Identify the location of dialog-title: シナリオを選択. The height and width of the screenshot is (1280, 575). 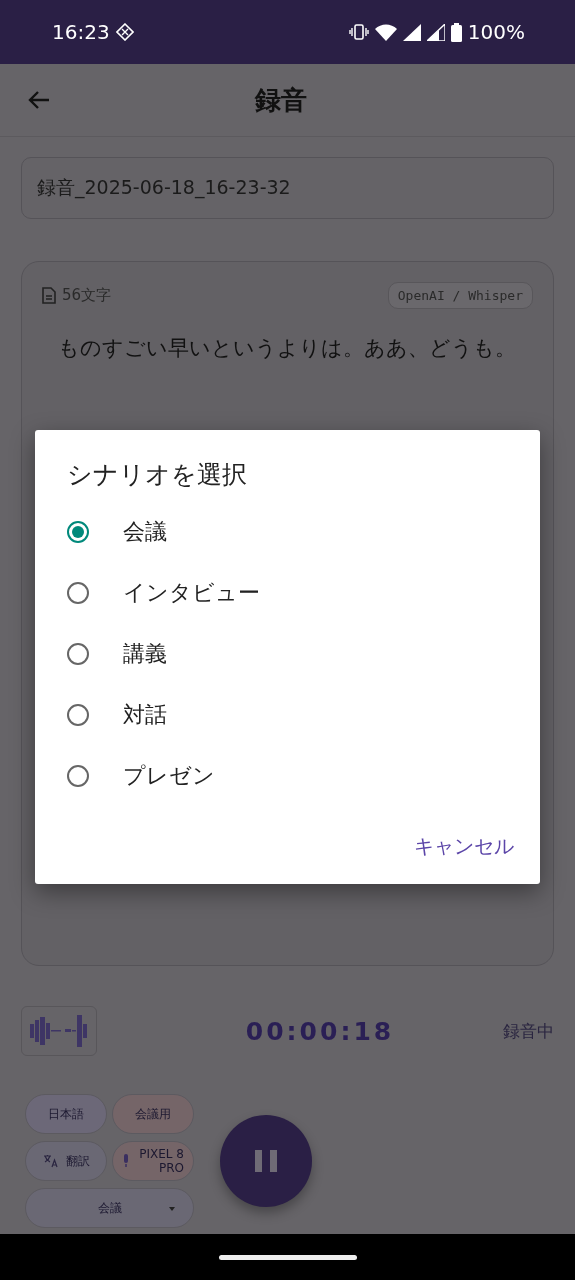
(157, 475).